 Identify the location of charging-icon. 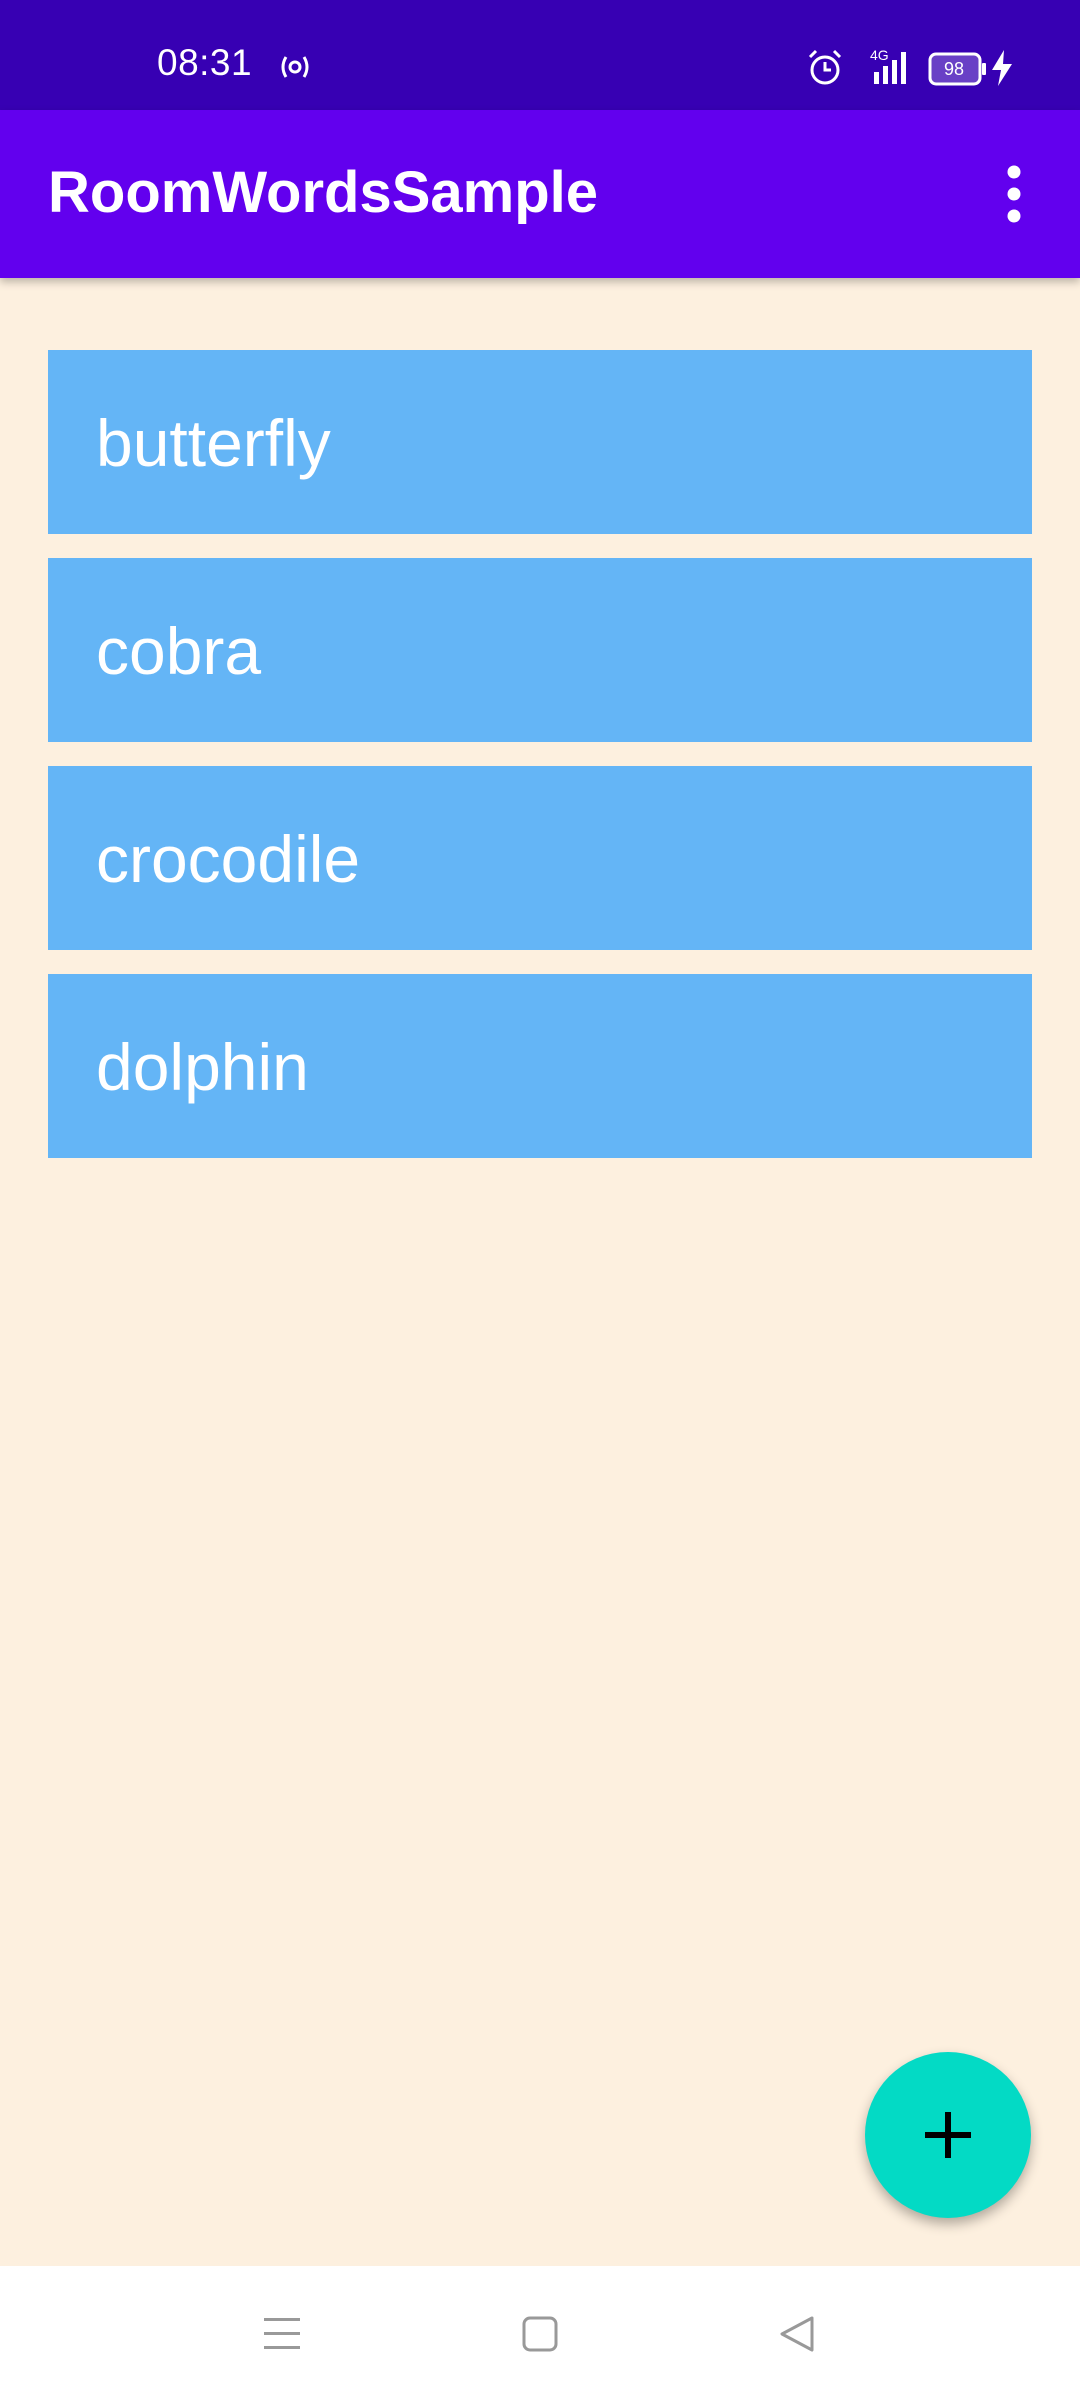
(1002, 68).